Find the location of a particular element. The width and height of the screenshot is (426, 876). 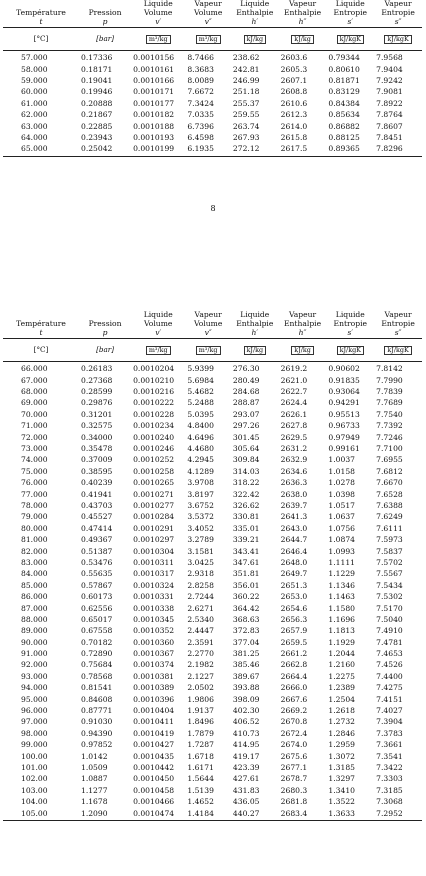

table-cell: 2631.2 is located at coordinates (294, 449).